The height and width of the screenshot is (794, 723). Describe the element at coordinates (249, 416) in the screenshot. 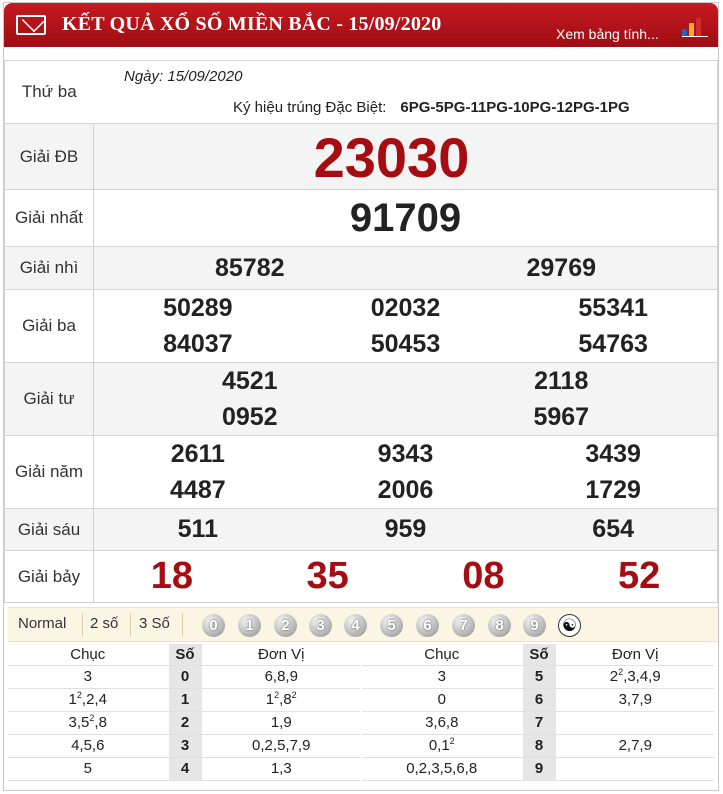

I see `prize-number: 0952` at that location.